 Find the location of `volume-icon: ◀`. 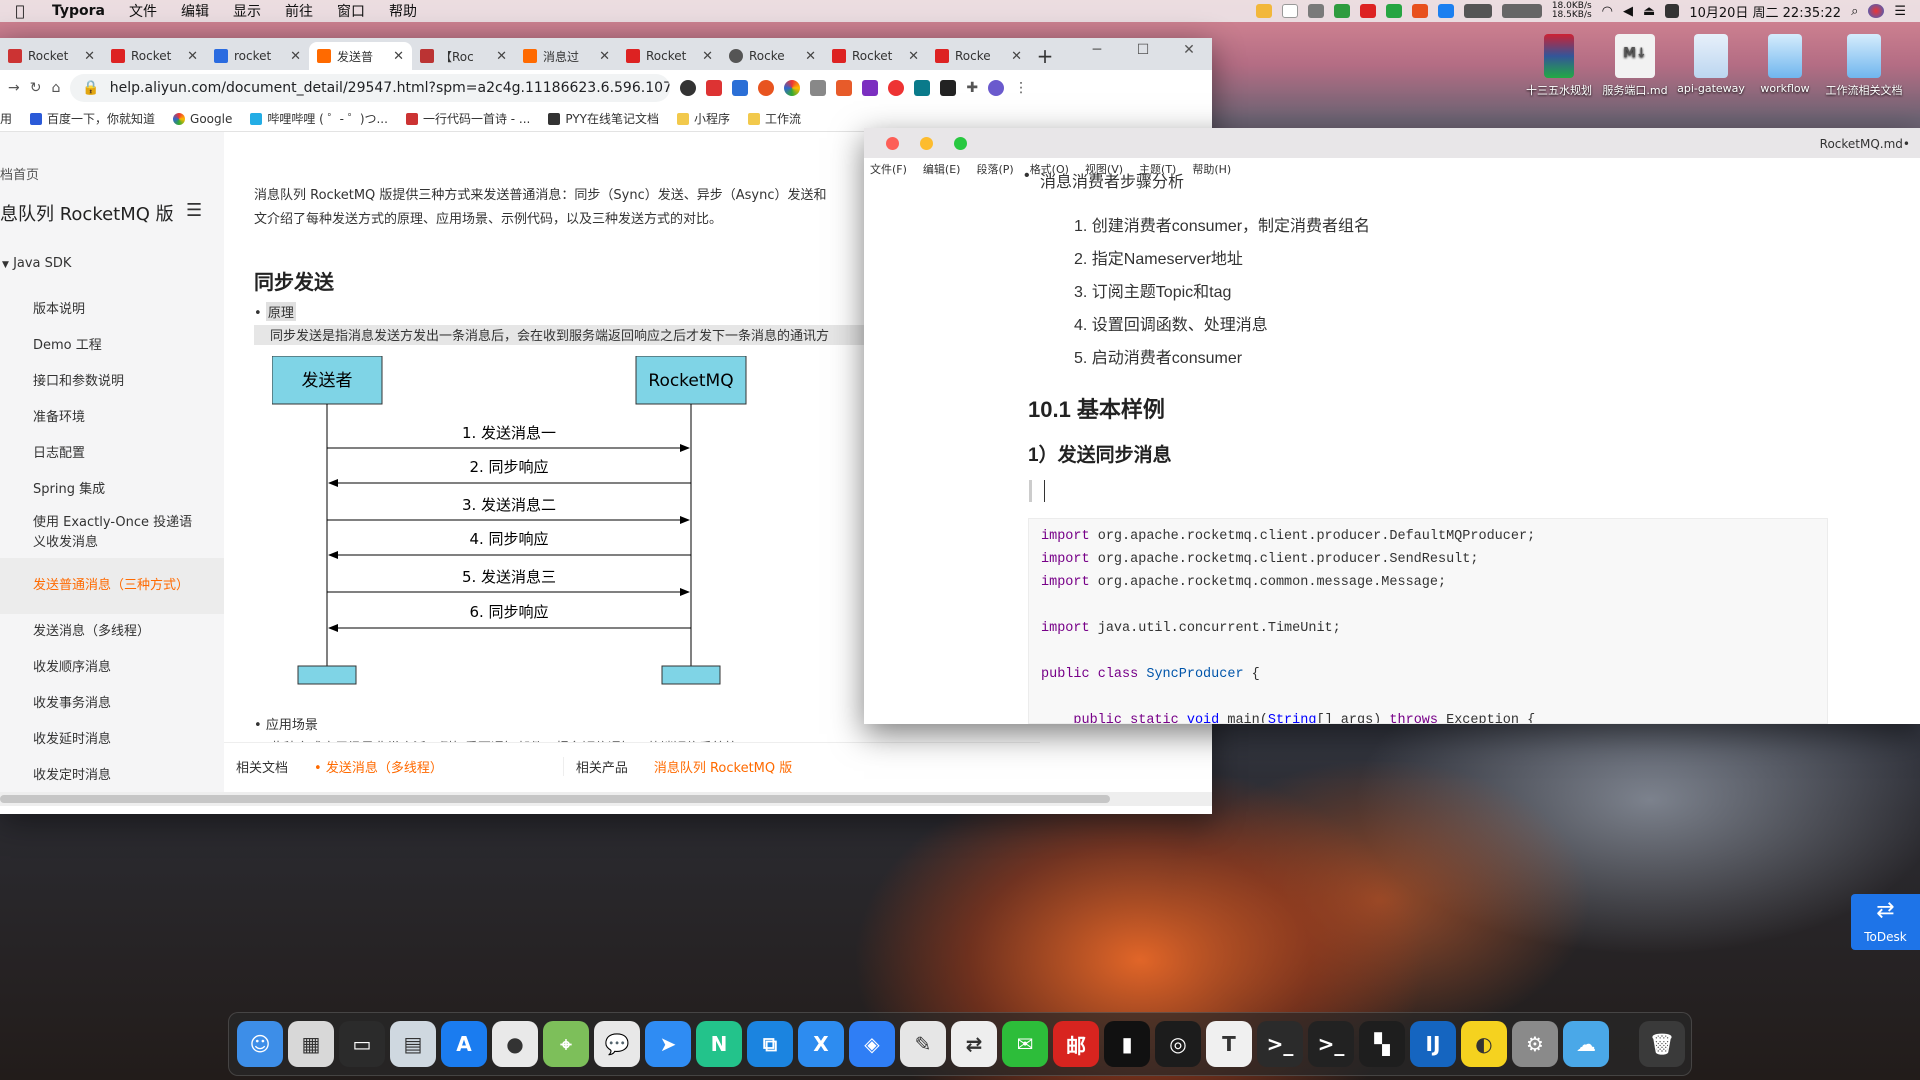

volume-icon: ◀ is located at coordinates (1628, 11).